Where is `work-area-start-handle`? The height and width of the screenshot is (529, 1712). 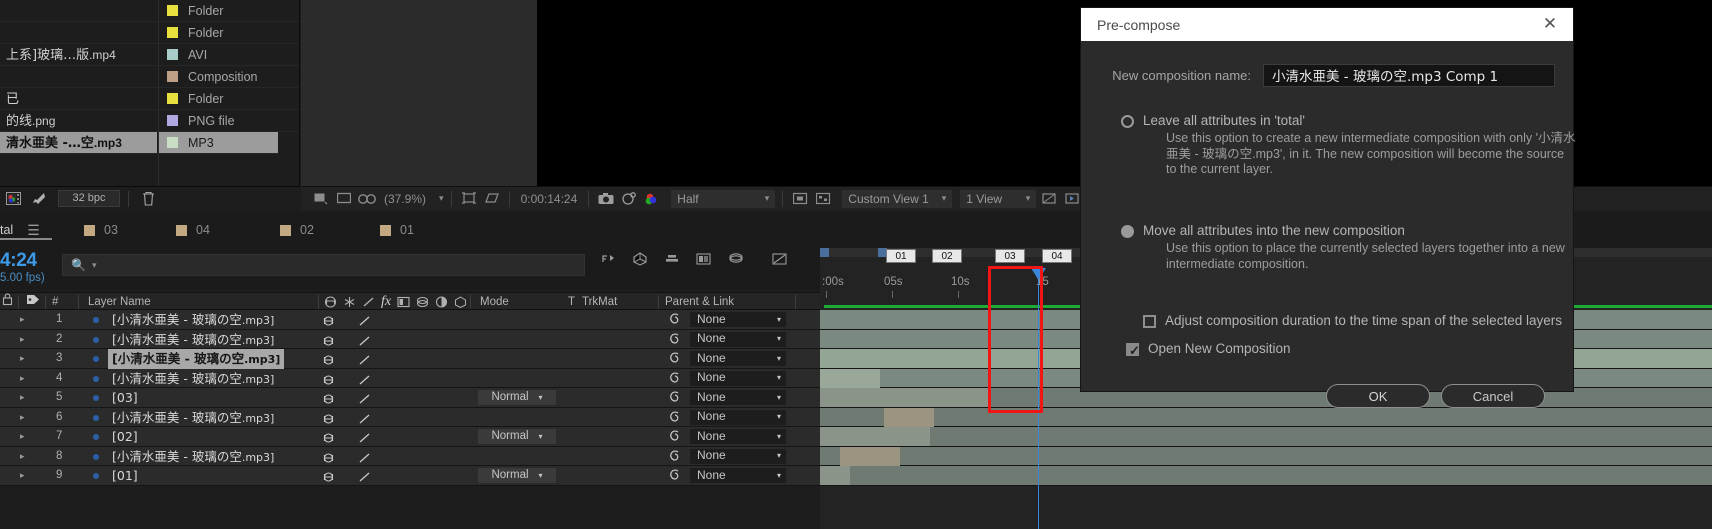 work-area-start-handle is located at coordinates (824, 252).